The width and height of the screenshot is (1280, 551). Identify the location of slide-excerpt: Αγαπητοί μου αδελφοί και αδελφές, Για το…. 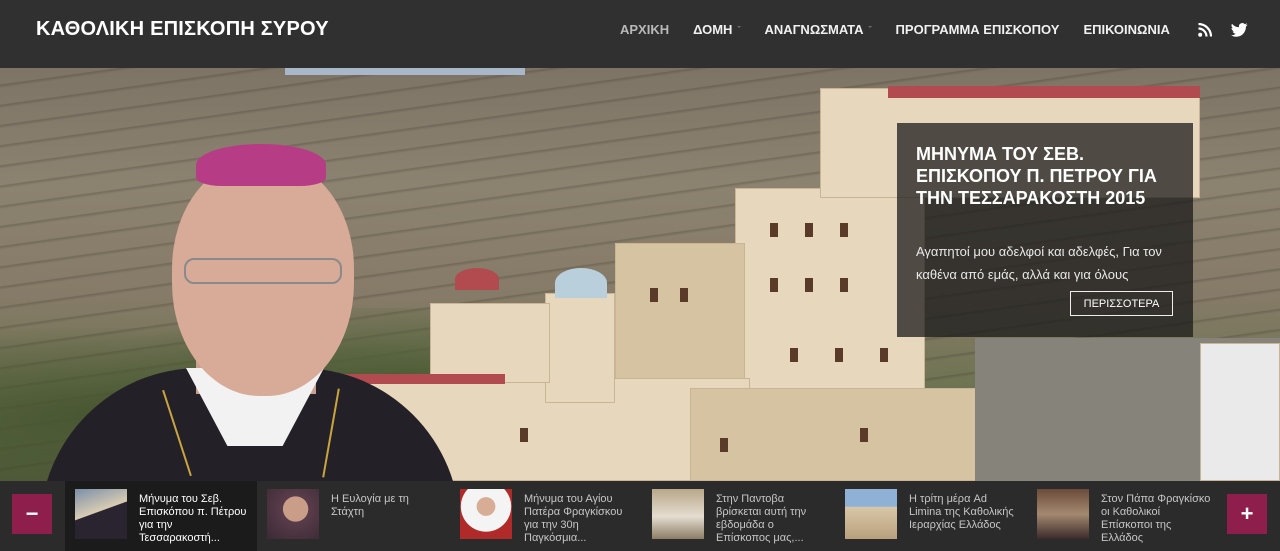
(1039, 263).